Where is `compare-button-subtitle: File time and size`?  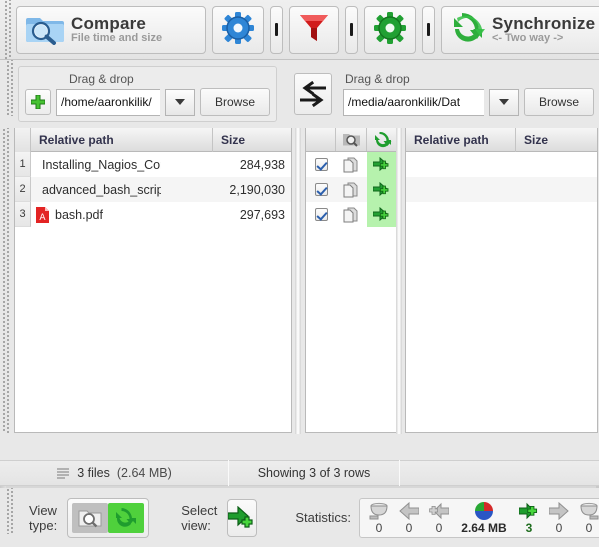
compare-button-subtitle: File time and size is located at coordinates (117, 37).